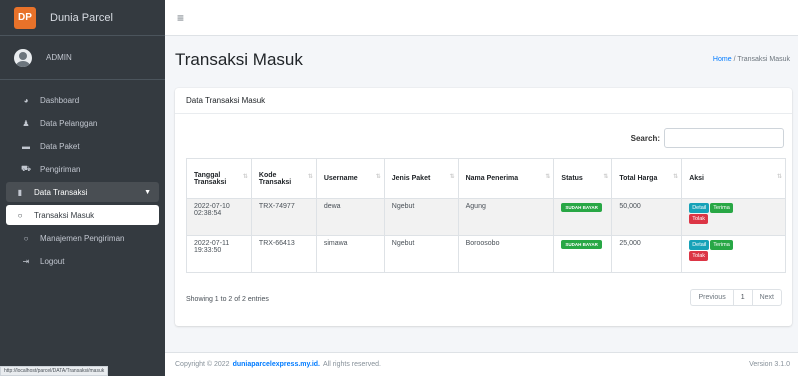  I want to click on cell-kode: TRX-66413, so click(283, 254).